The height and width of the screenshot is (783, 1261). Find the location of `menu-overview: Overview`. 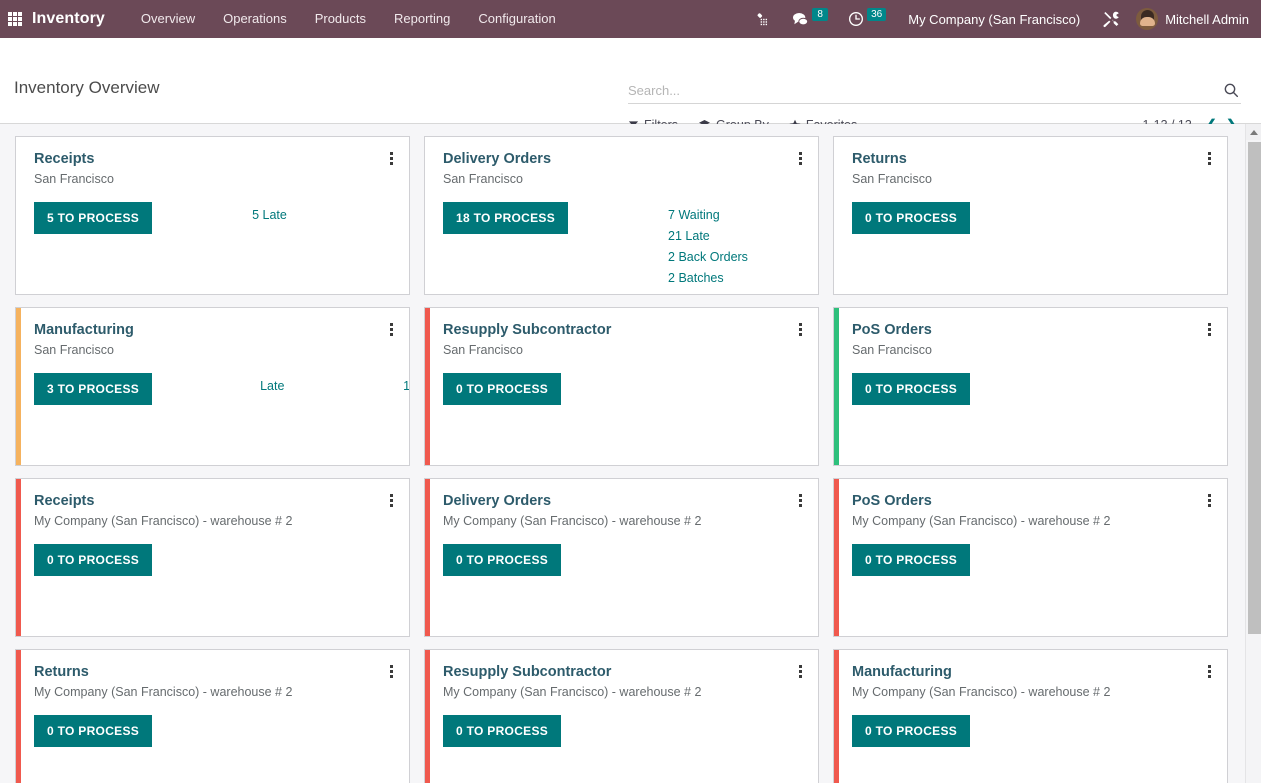

menu-overview: Overview is located at coordinates (168, 19).